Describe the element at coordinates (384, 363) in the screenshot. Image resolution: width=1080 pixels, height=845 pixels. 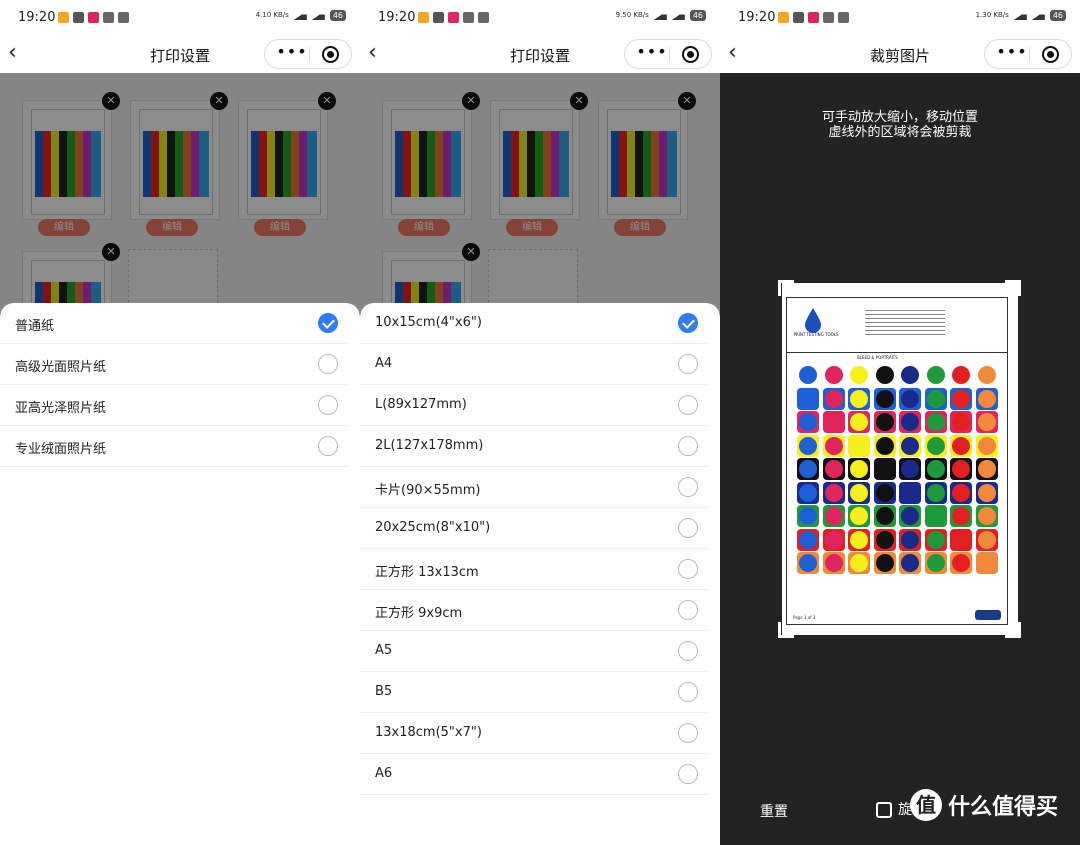
I see `option-label: A4` at that location.